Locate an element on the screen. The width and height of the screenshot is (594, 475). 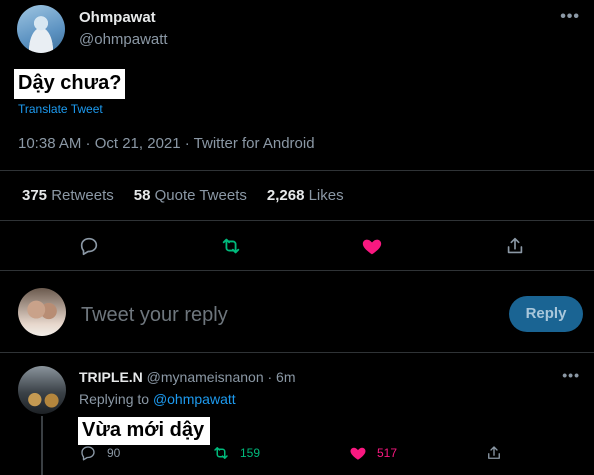
reply-reply-count: 90 is located at coordinates (114, 453).